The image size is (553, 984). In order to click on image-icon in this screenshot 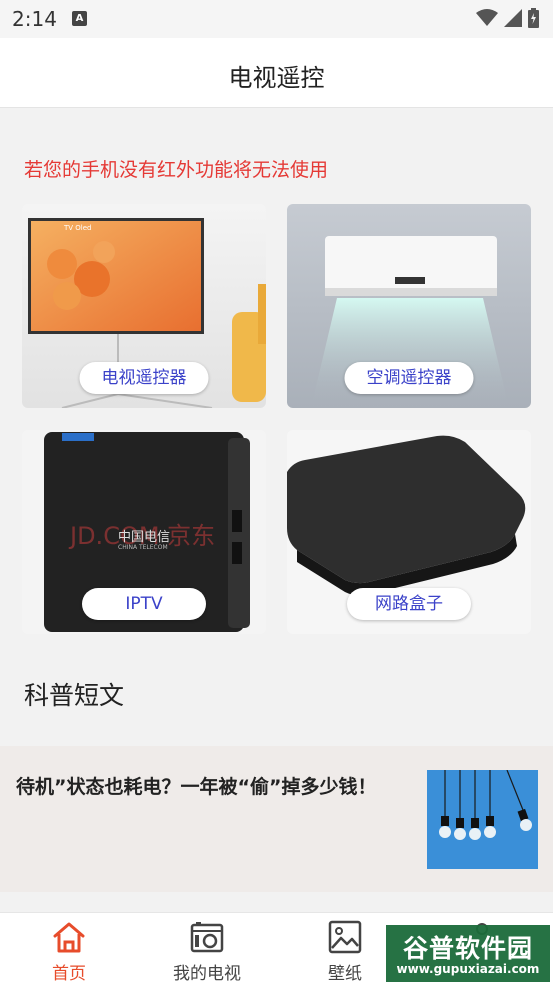, I will do `click(345, 937)`.